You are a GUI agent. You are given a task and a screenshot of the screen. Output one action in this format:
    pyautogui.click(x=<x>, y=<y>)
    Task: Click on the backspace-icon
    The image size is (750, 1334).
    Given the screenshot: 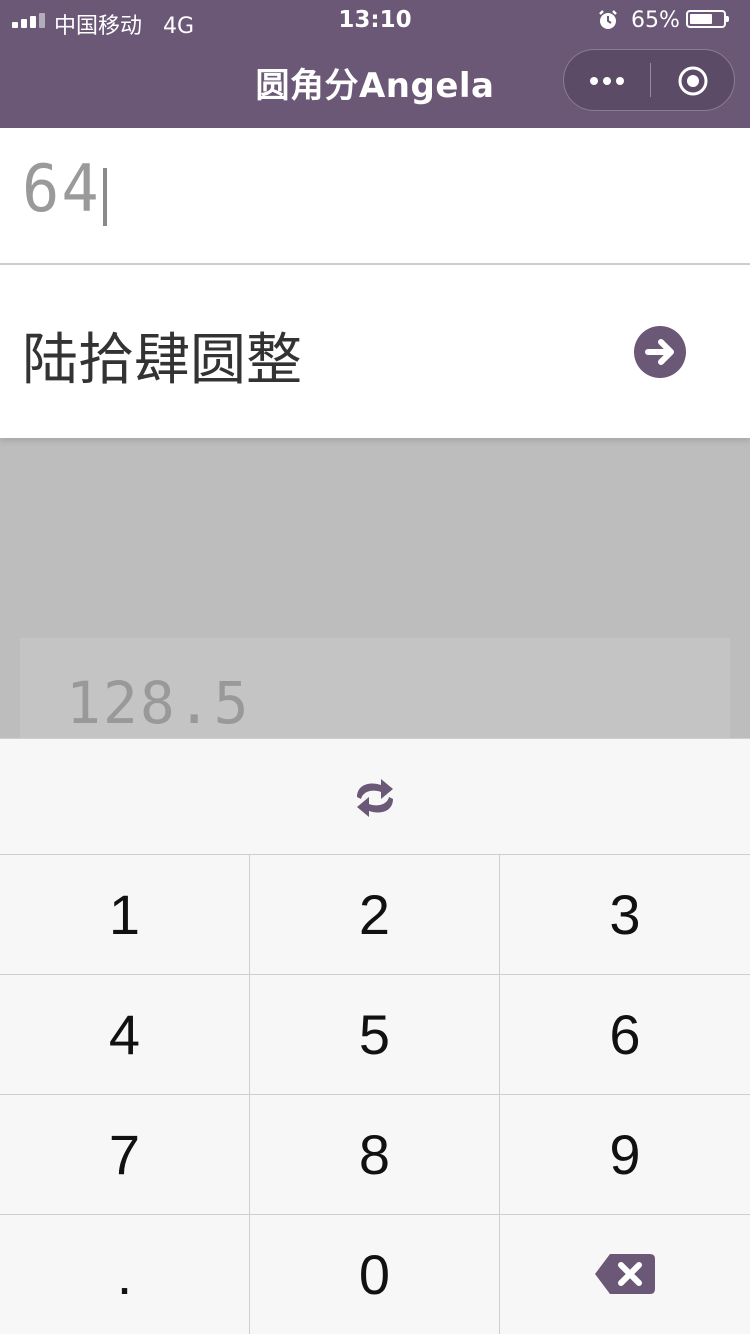 What is the action you would take?
    pyautogui.click(x=625, y=1274)
    